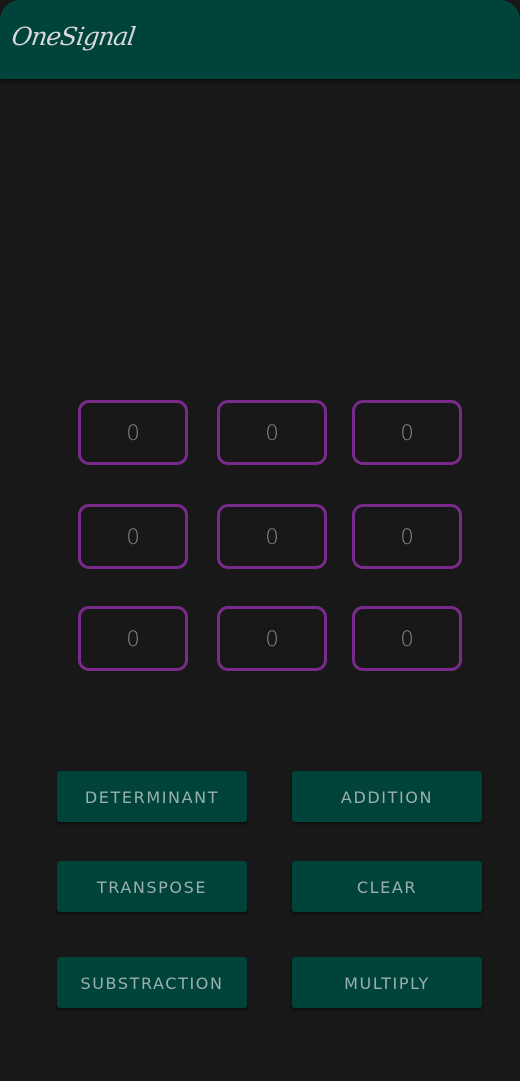 This screenshot has width=520, height=1081. What do you see at coordinates (272, 536) in the screenshot?
I see `matrix-cell-r2c2` at bounding box center [272, 536].